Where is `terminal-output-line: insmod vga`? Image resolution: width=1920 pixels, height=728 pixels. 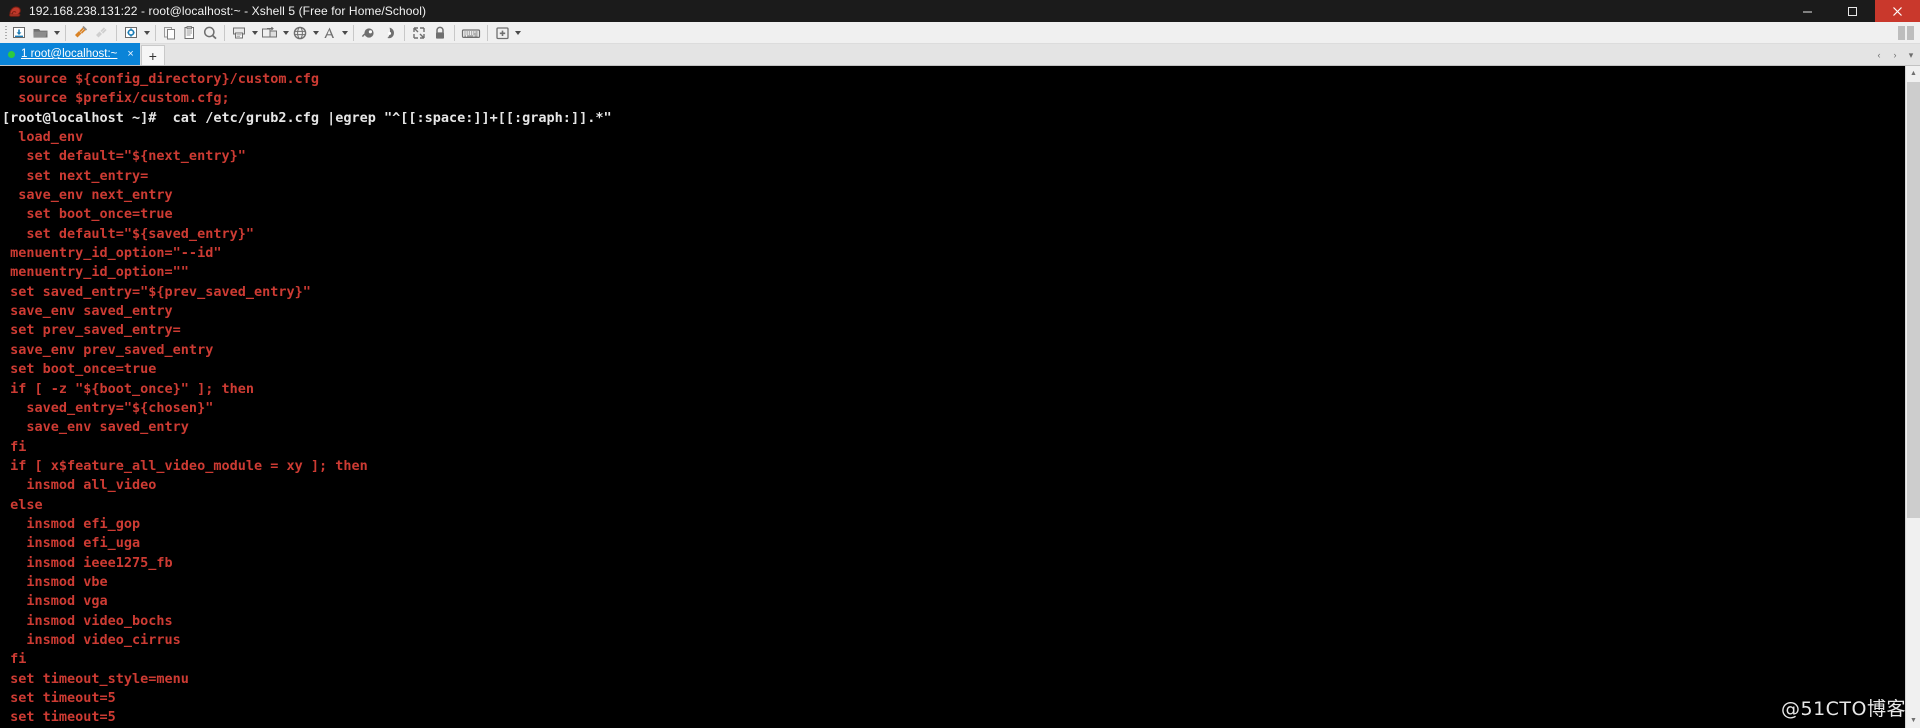
terminal-output-line: insmod vga is located at coordinates (55, 601).